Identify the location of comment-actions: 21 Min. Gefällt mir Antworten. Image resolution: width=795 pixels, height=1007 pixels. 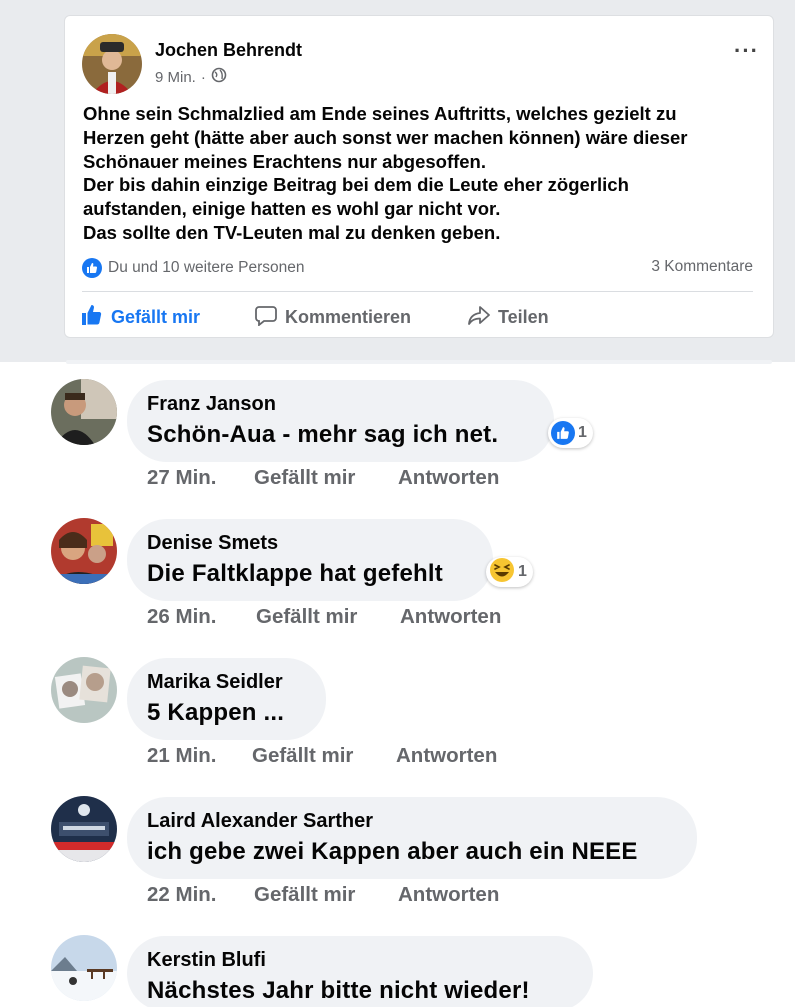
(322, 756).